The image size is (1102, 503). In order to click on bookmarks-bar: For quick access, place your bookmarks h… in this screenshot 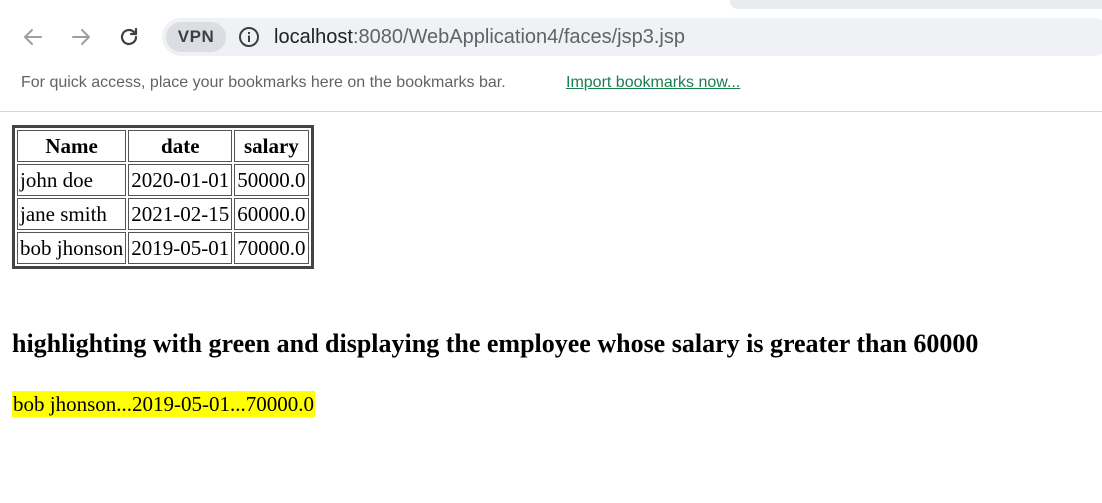, I will do `click(551, 89)`.